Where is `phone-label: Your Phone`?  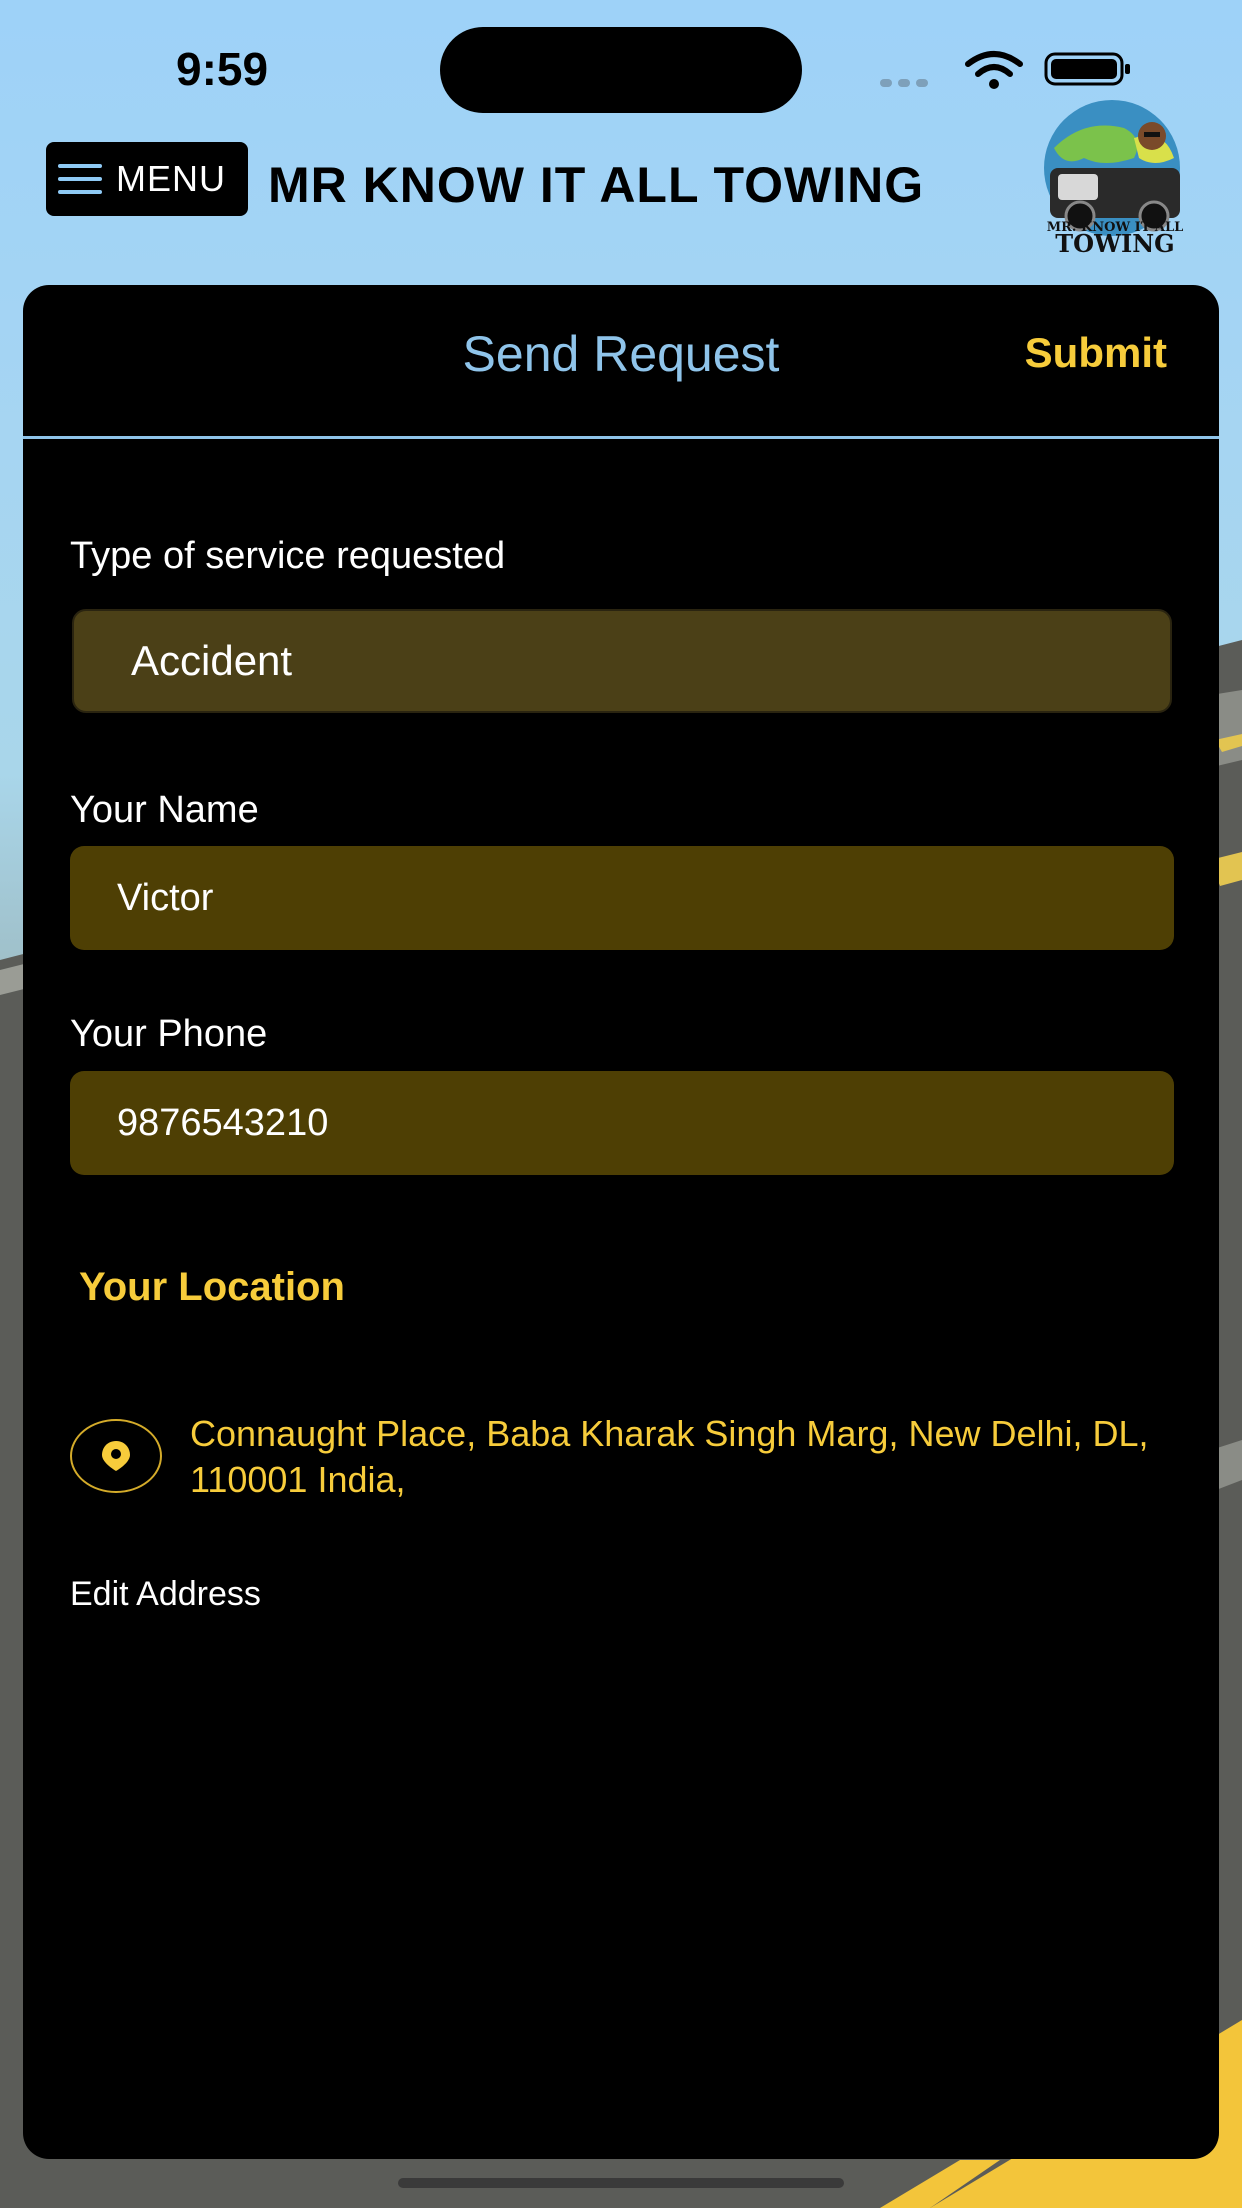
phone-label: Your Phone is located at coordinates (169, 1034).